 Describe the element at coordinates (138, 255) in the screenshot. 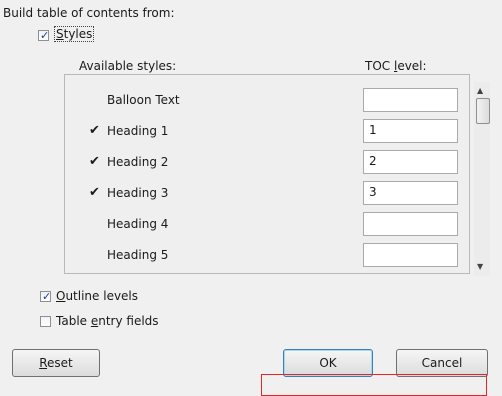

I see `style-name: Heading 5` at that location.